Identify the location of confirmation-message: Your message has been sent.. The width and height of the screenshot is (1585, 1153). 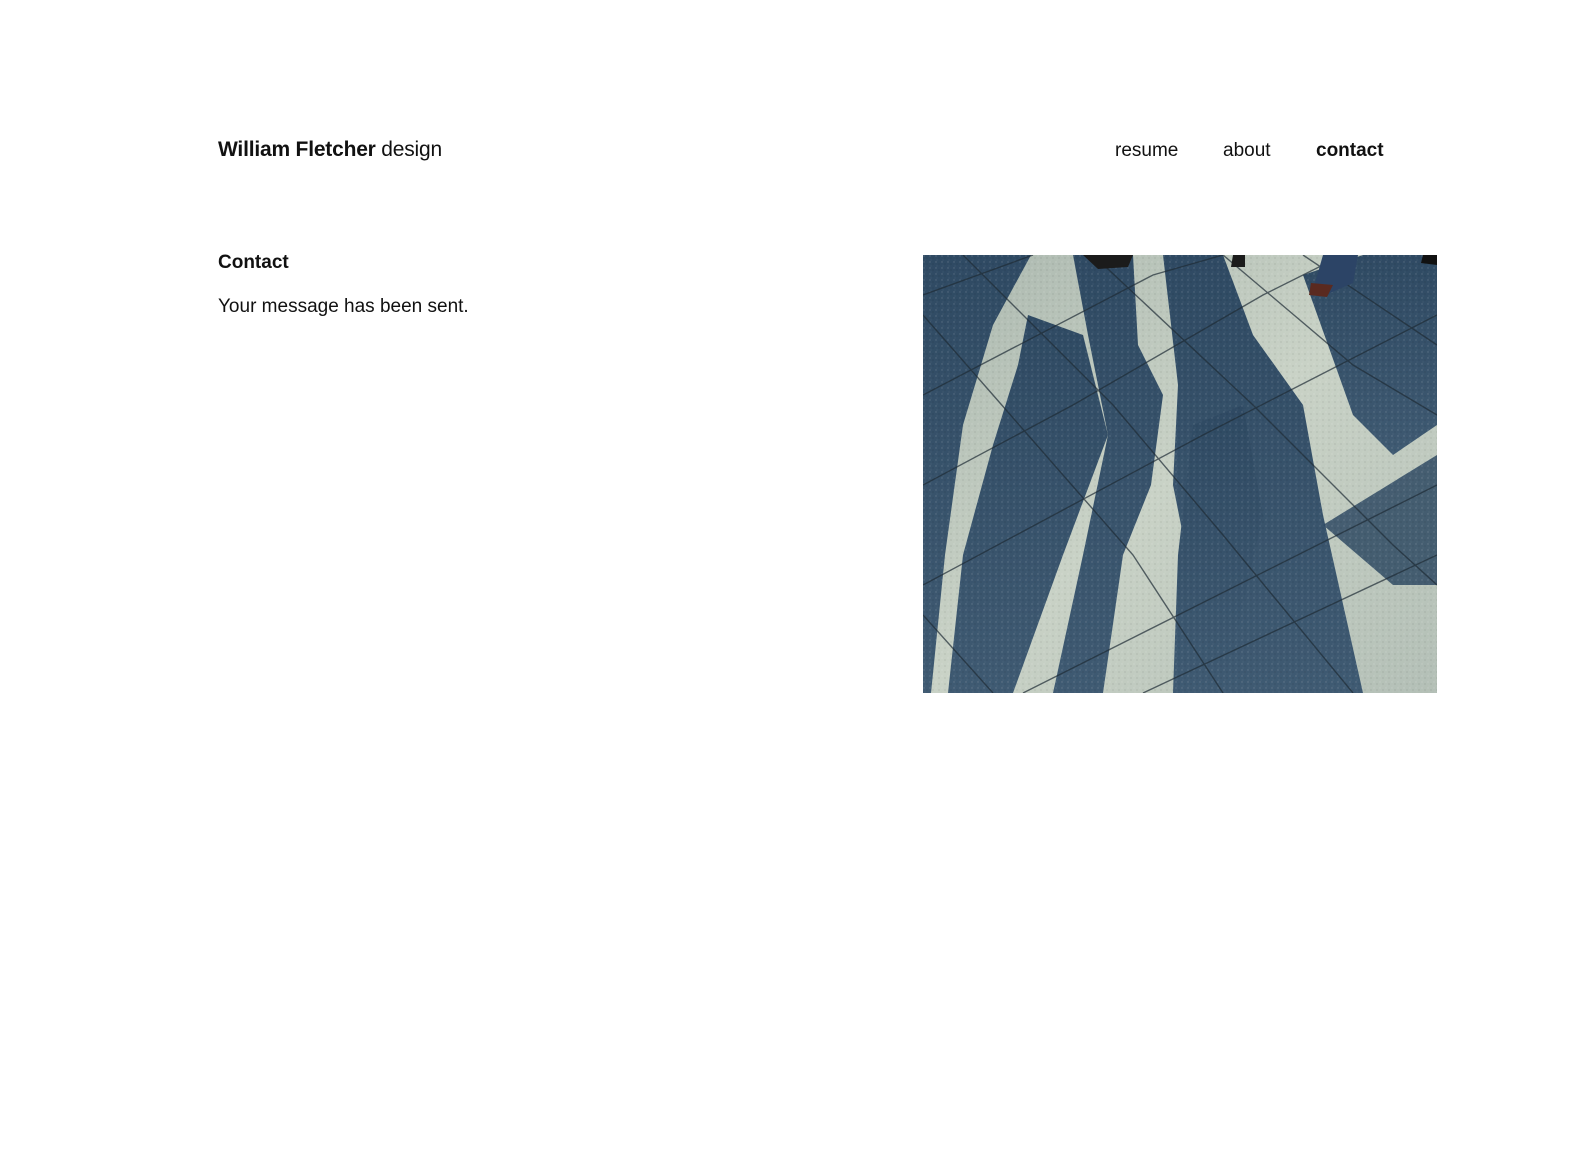
(343, 306).